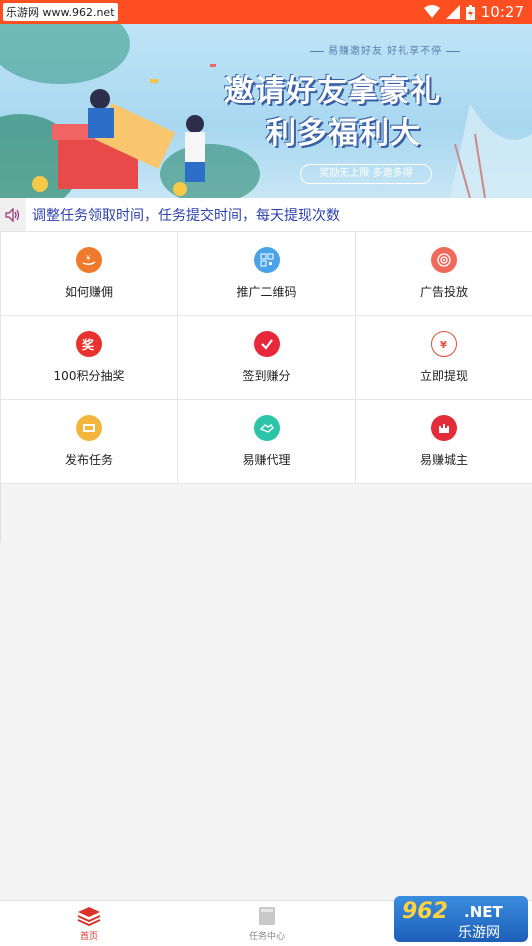 The image size is (532, 946). I want to click on layers-icon, so click(89, 916).